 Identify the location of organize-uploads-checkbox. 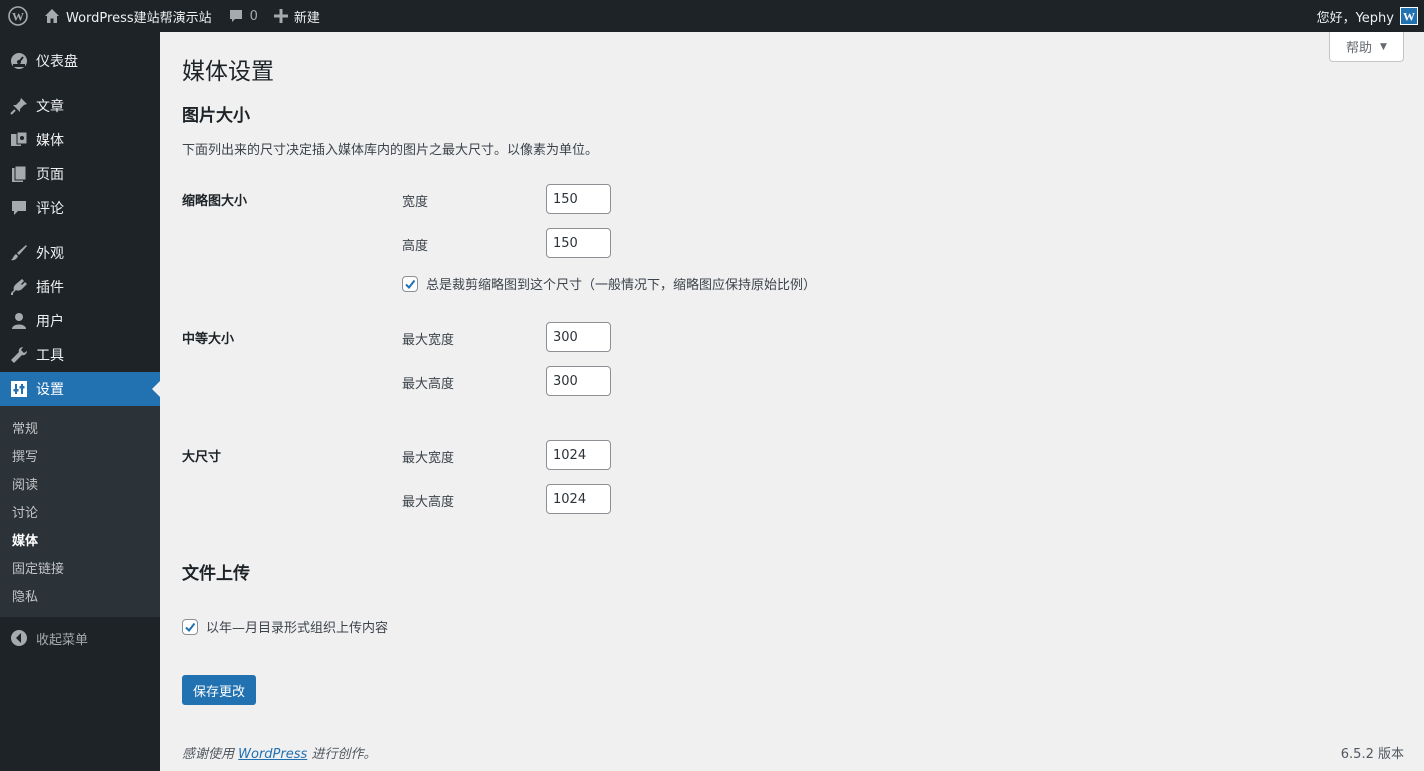
(190, 626).